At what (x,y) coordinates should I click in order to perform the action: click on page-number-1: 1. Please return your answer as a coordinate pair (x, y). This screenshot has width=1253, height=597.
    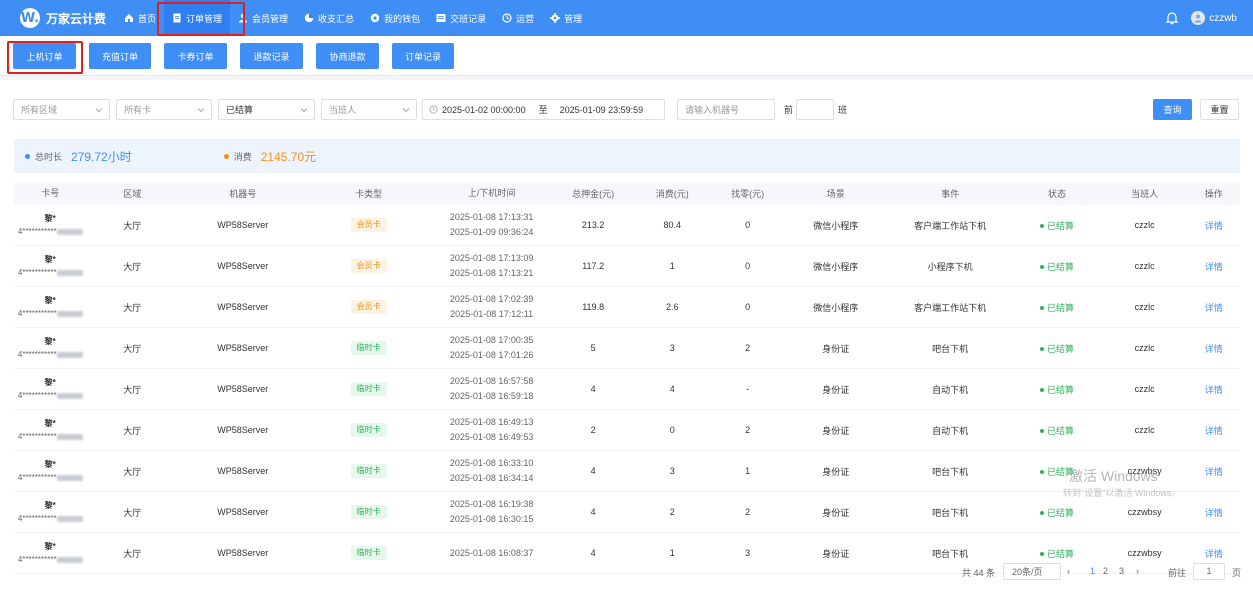
    Looking at the image, I should click on (1092, 571).